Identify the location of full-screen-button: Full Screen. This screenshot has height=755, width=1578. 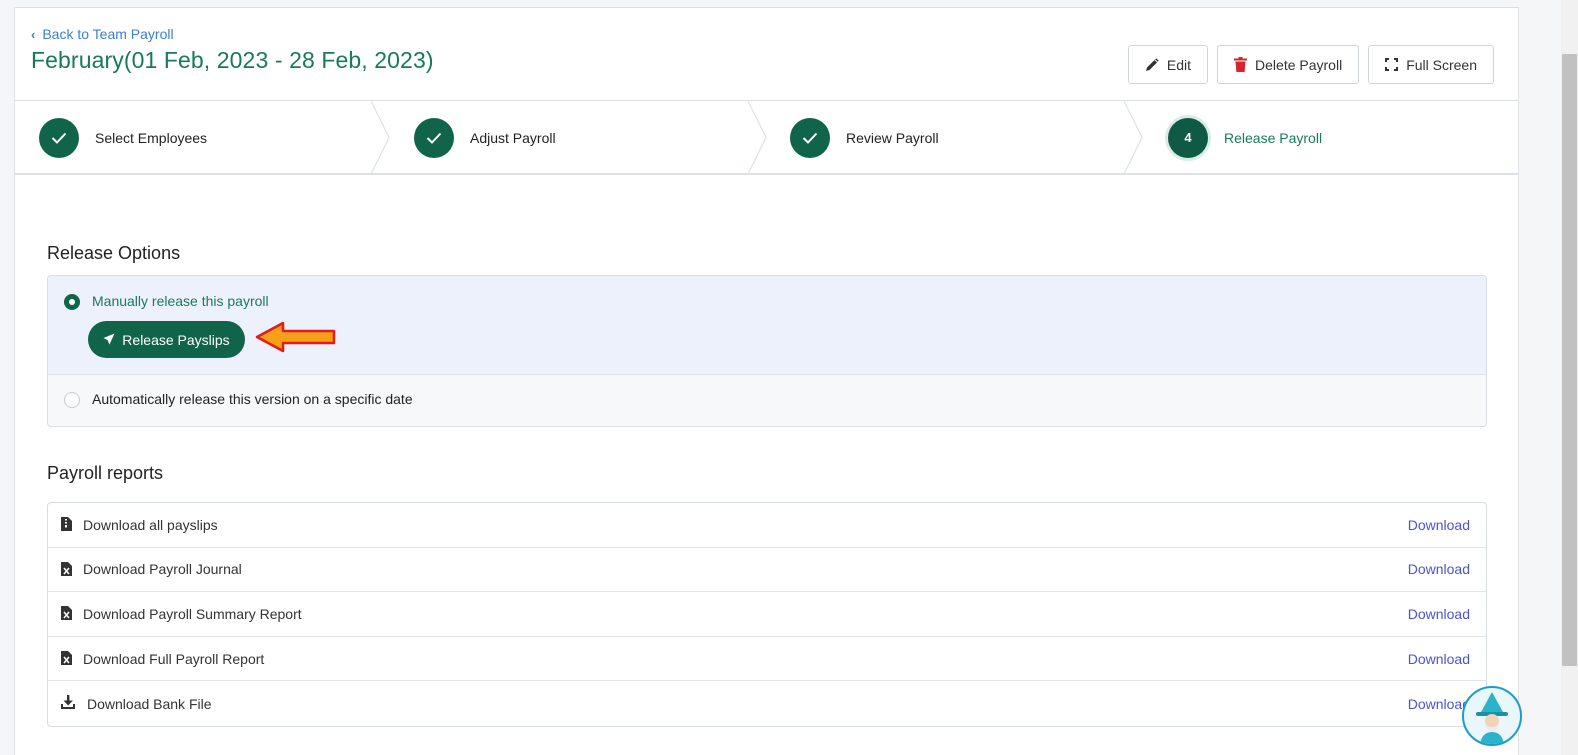
(1431, 64).